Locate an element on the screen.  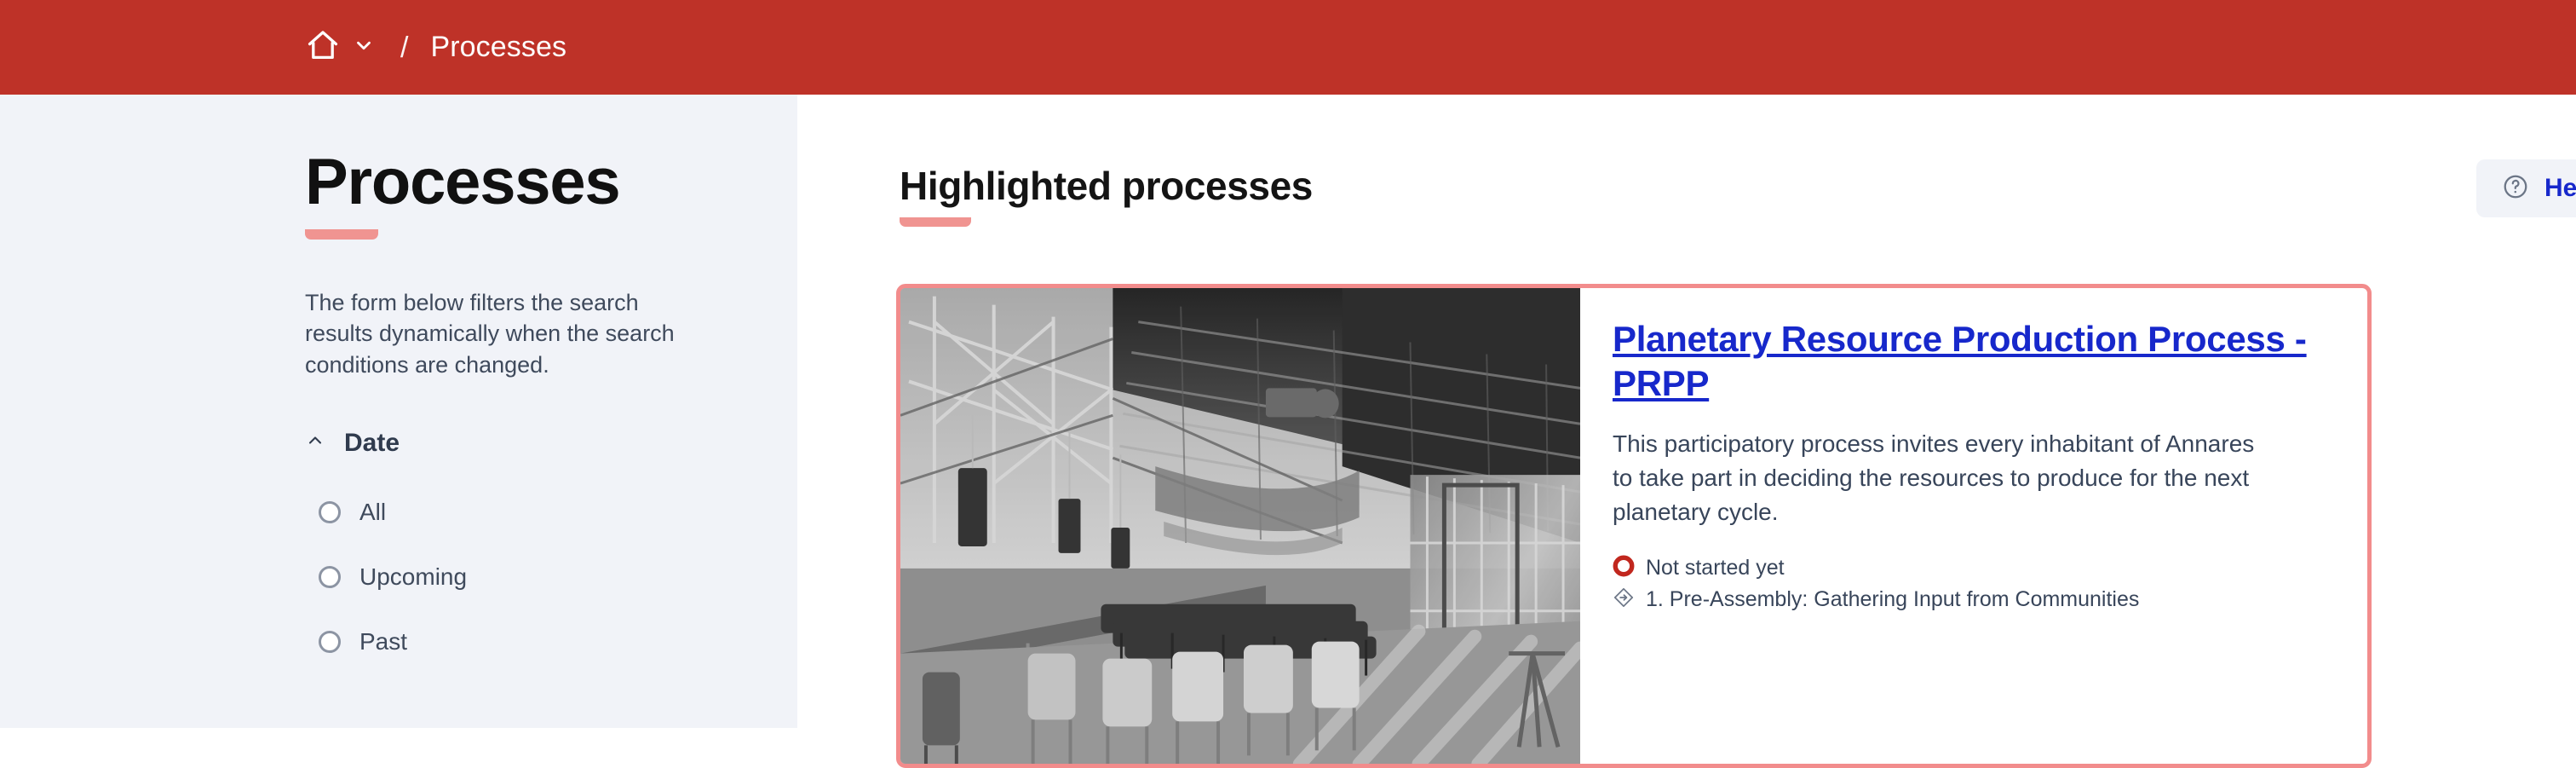
breadcrumb-home-button is located at coordinates (340, 47).